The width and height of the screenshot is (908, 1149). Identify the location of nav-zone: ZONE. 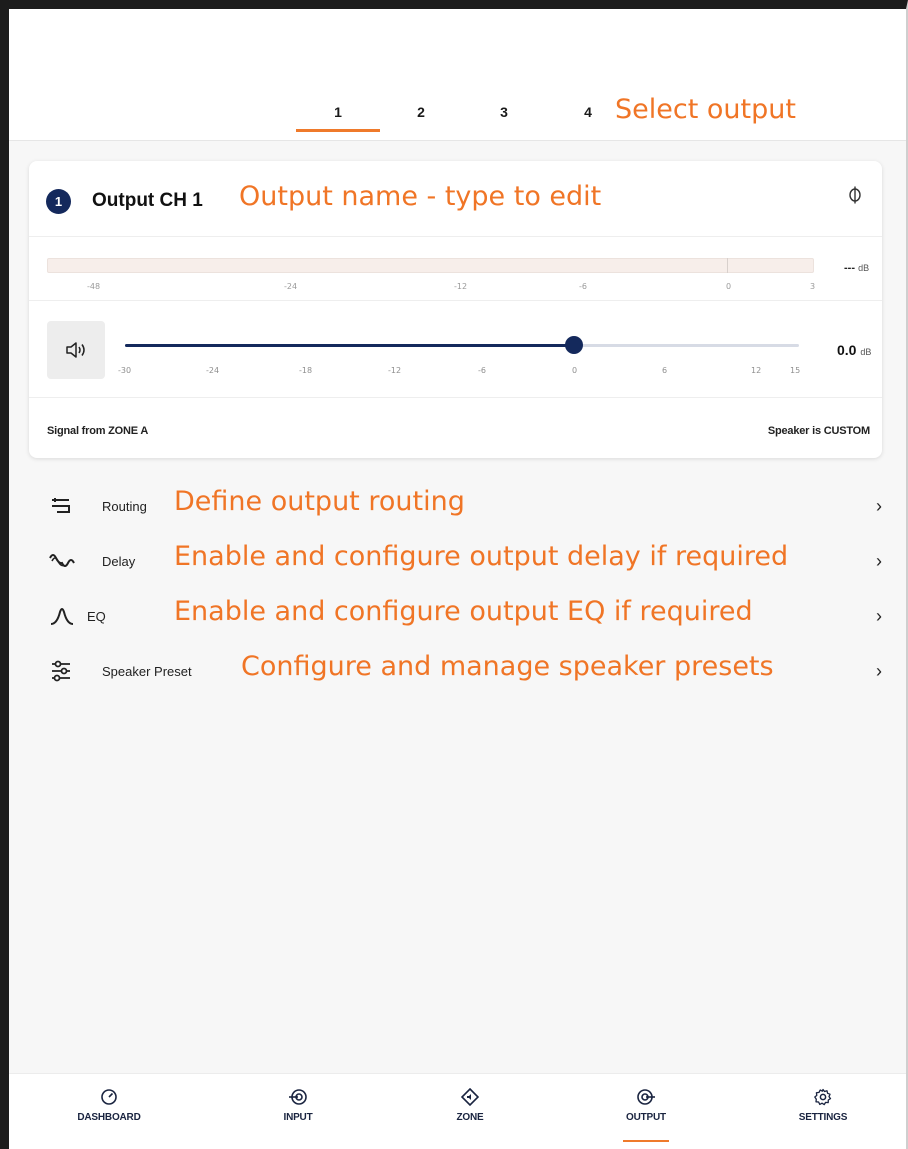
(470, 1114).